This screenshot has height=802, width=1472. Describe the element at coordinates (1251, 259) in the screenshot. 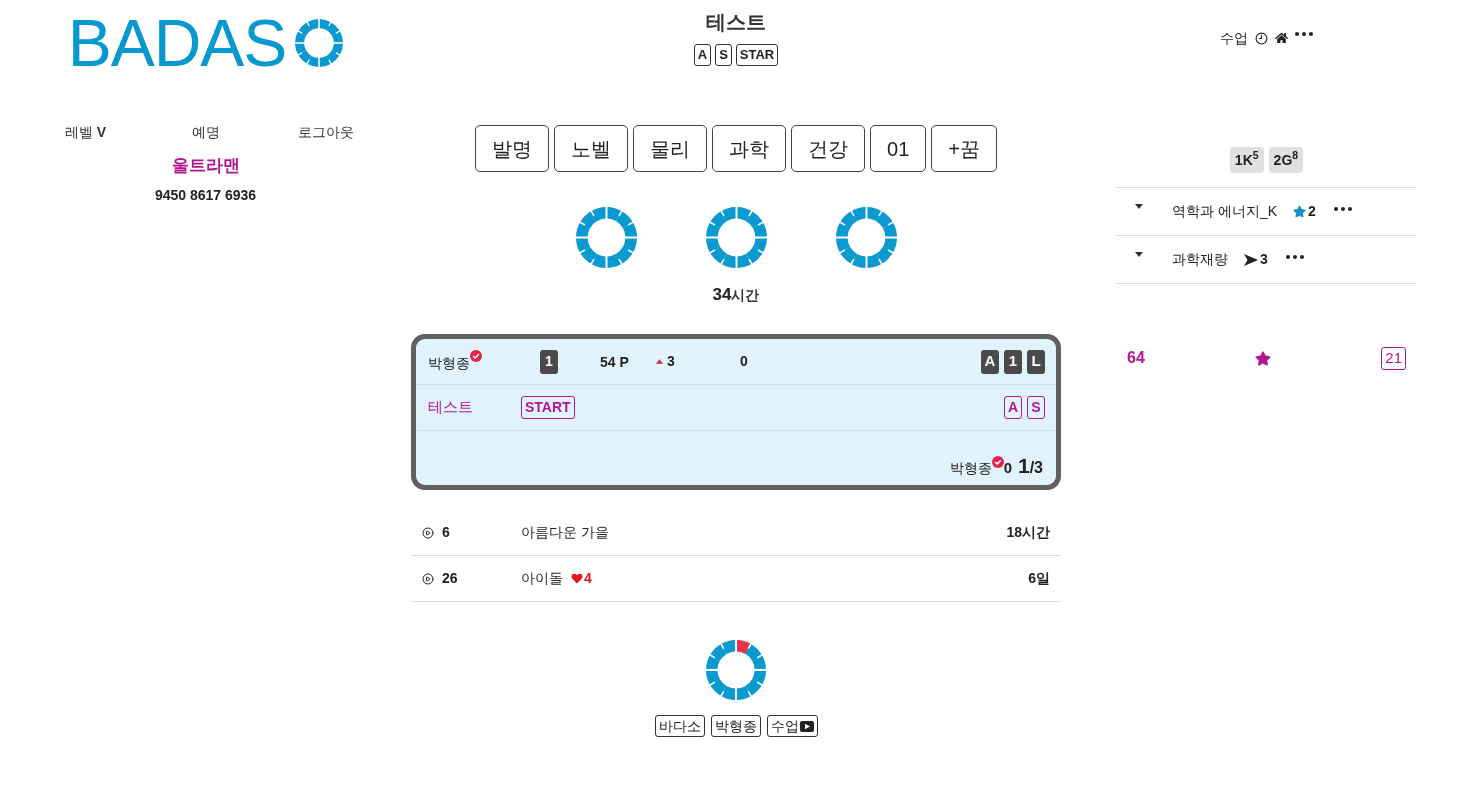

I see `arrow-icon` at that location.